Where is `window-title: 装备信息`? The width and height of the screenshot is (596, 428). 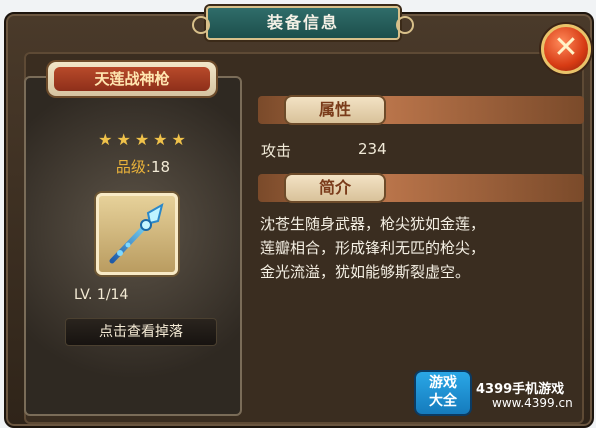 window-title: 装备信息 is located at coordinates (303, 23).